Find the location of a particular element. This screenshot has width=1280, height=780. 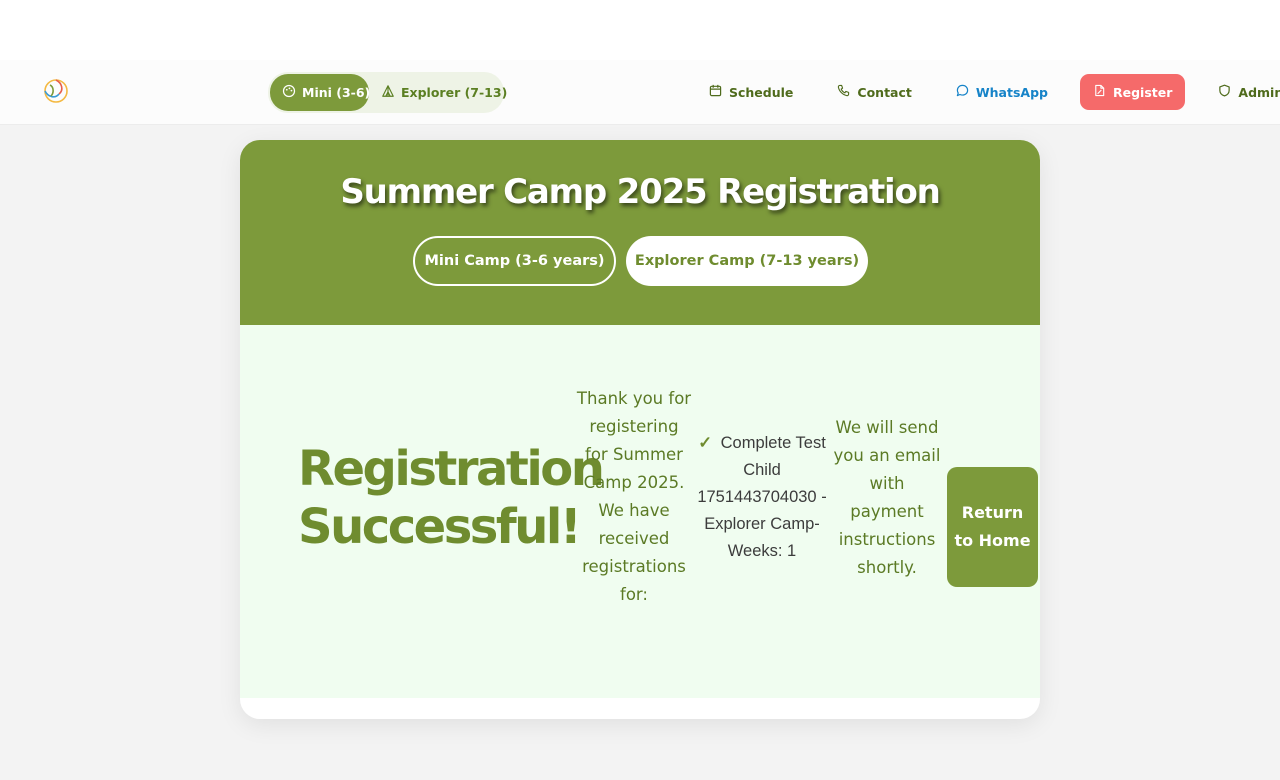

nav-admin: Admin is located at coordinates (1249, 92).